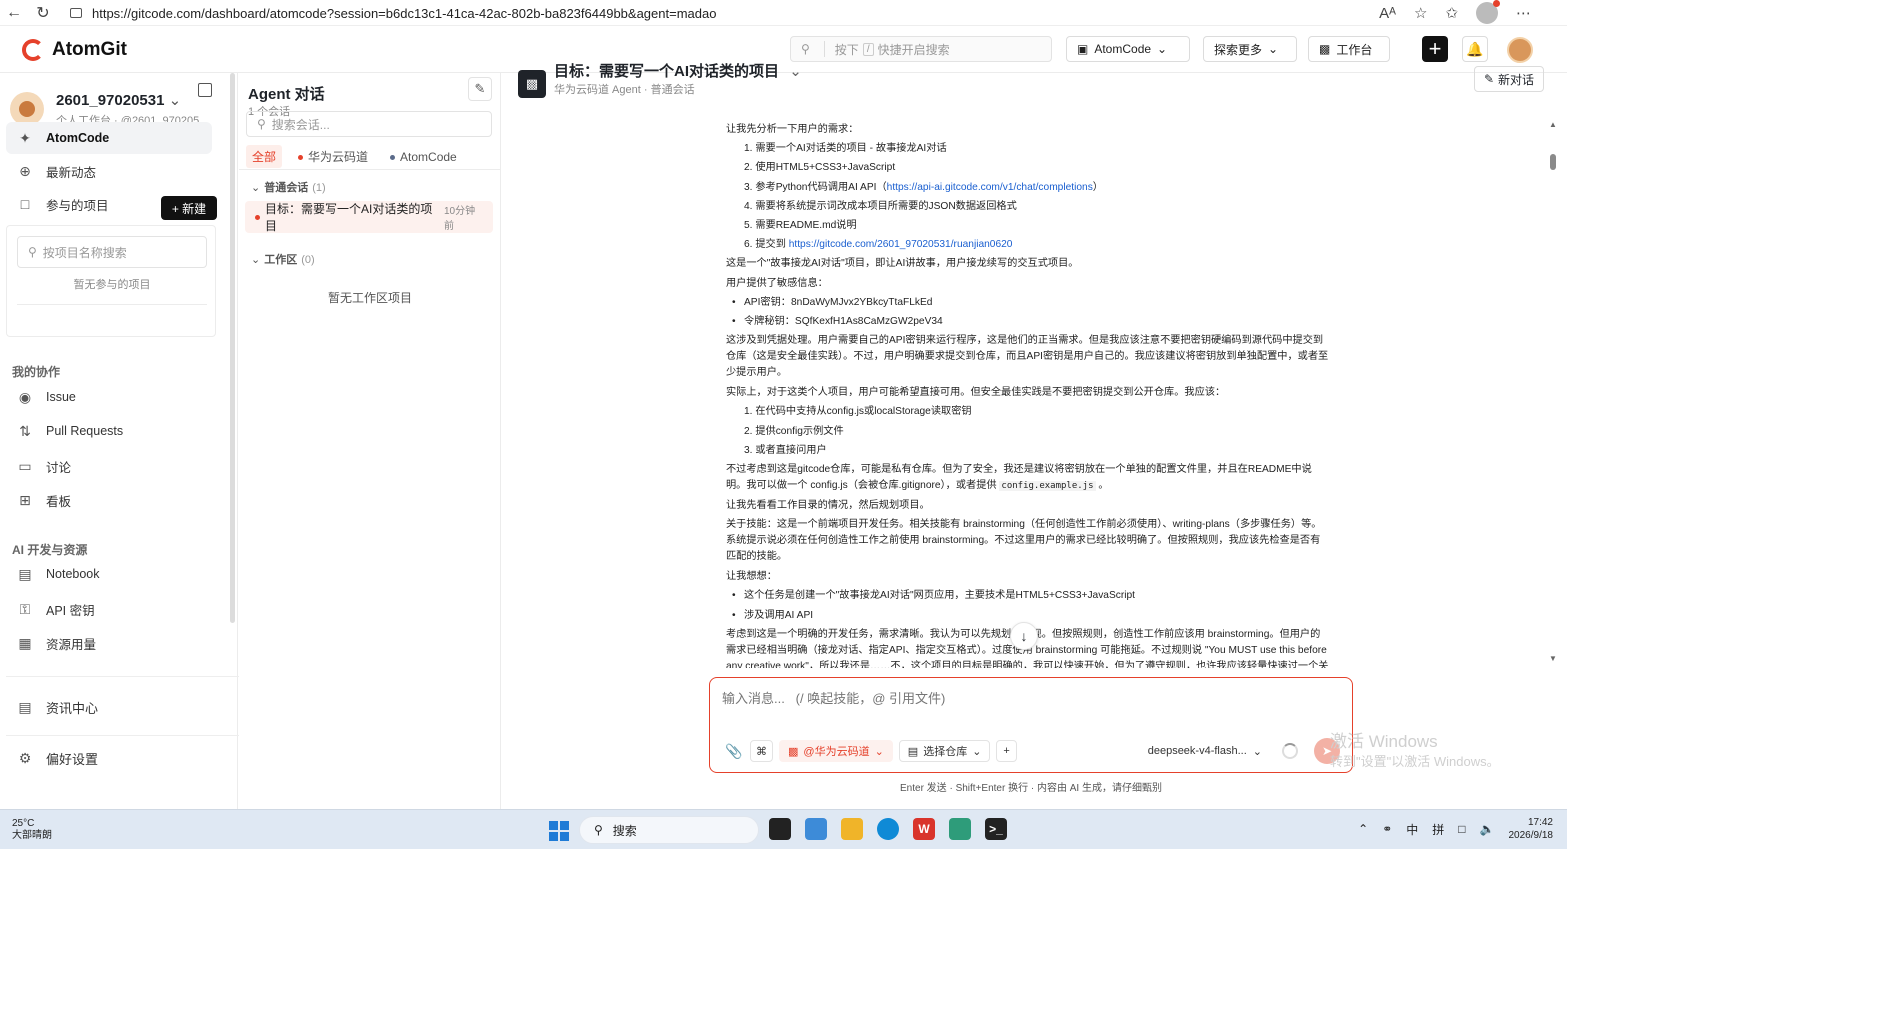 This screenshot has height=1031, width=1904. Describe the element at coordinates (109, 758) in the screenshot. I see `sidebar-item-settings: ⚙ 偏好设置` at that location.